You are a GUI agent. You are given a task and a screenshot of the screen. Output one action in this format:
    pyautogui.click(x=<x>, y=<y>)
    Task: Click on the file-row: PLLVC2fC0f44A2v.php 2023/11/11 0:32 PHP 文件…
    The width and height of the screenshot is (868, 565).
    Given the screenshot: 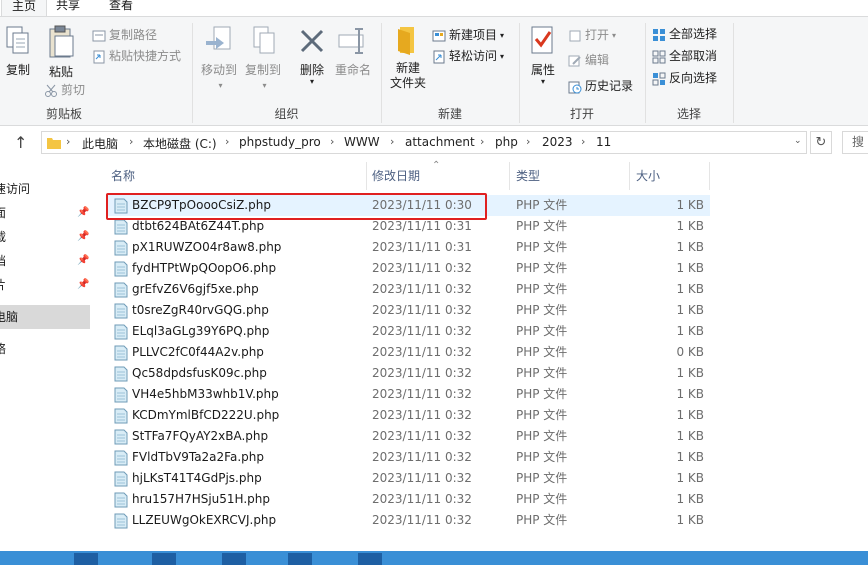 What is the action you would take?
    pyautogui.click(x=408, y=352)
    